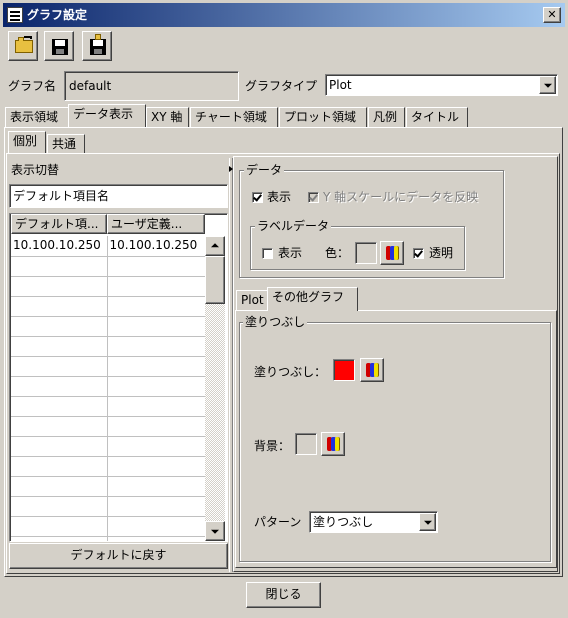 Image resolution: width=568 pixels, height=618 pixels. Describe the element at coordinates (267, 253) in the screenshot. I see `label-show-checkbox` at that location.